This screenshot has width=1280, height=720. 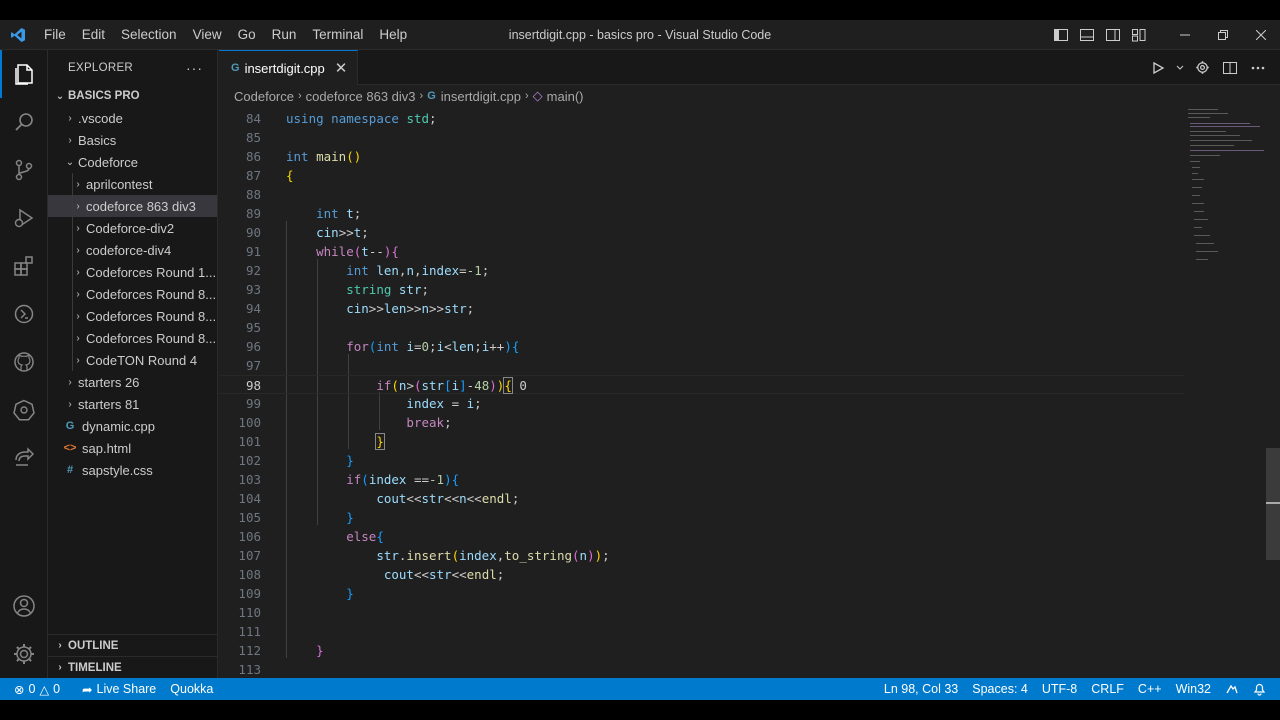 I want to click on tree-item-starters-26: › starters 26, so click(x=132, y=382).